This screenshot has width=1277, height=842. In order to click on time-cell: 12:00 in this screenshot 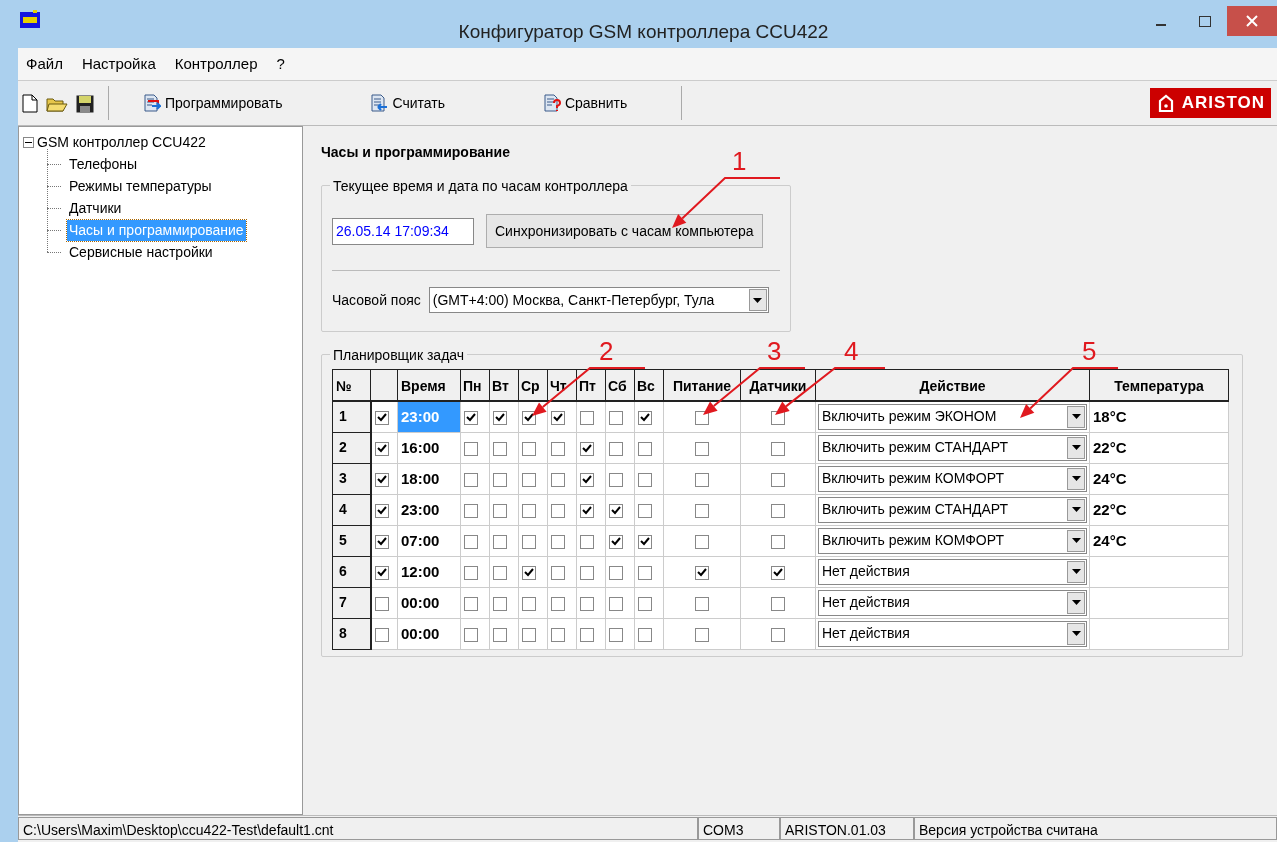, I will do `click(429, 571)`.